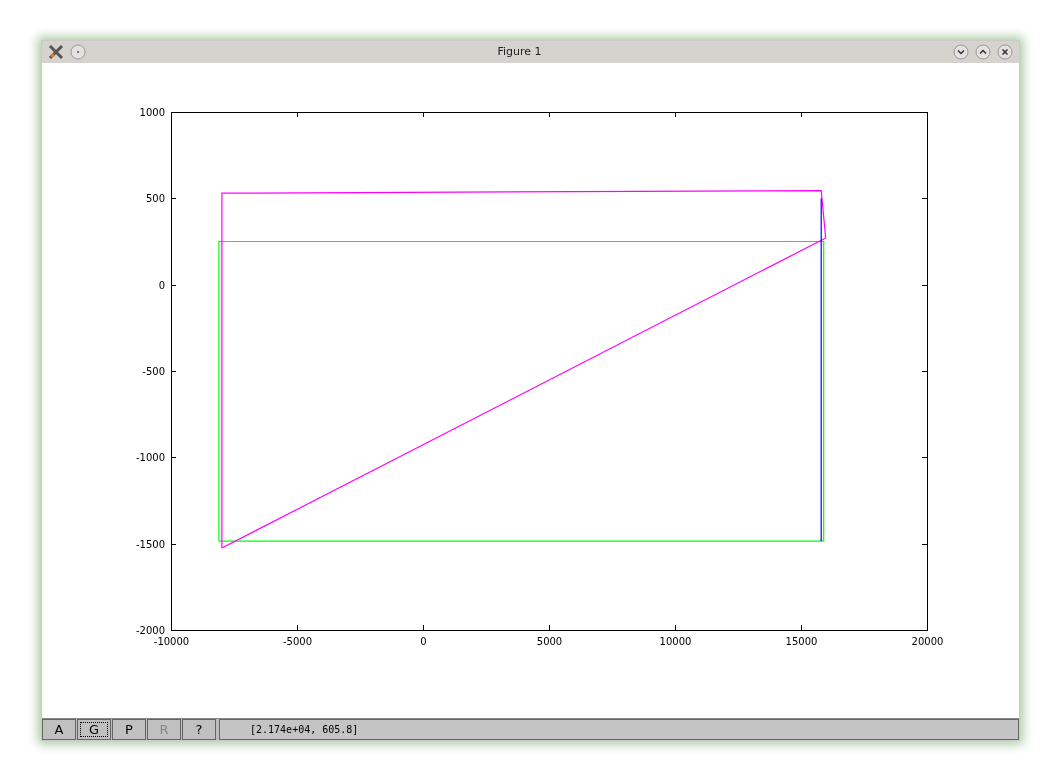 The width and height of the screenshot is (1061, 784). What do you see at coordinates (297, 641) in the screenshot?
I see `x-tick-label: -5000` at bounding box center [297, 641].